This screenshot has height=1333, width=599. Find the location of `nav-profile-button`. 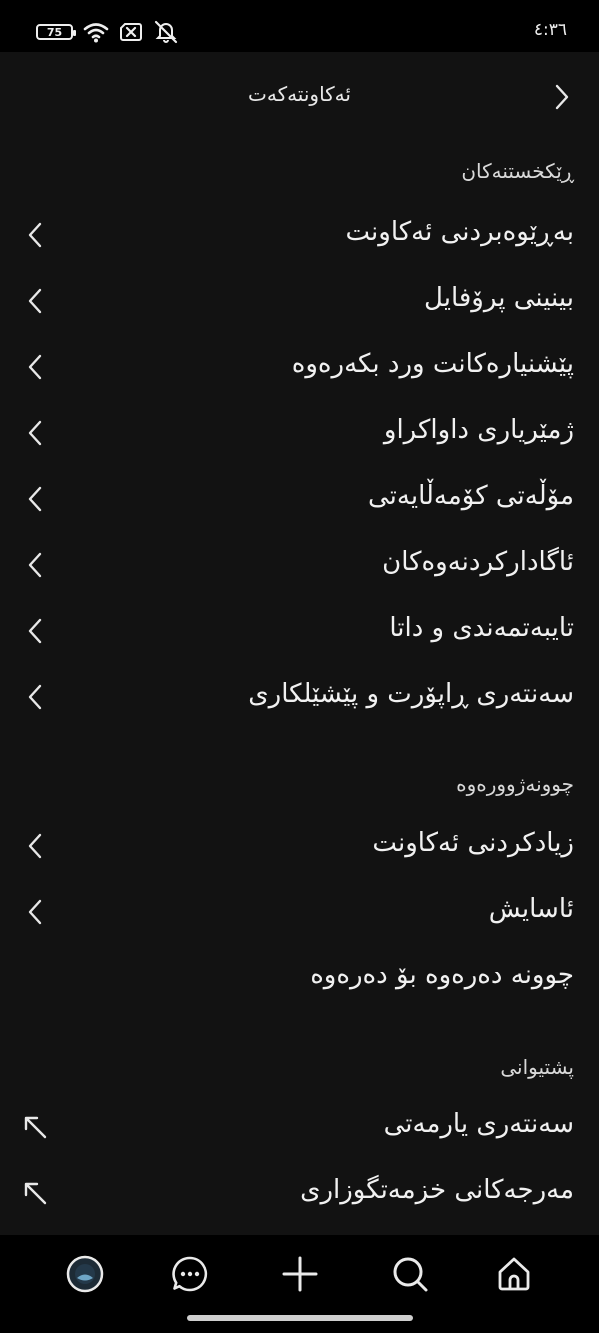

nav-profile-button is located at coordinates (85, 1274).